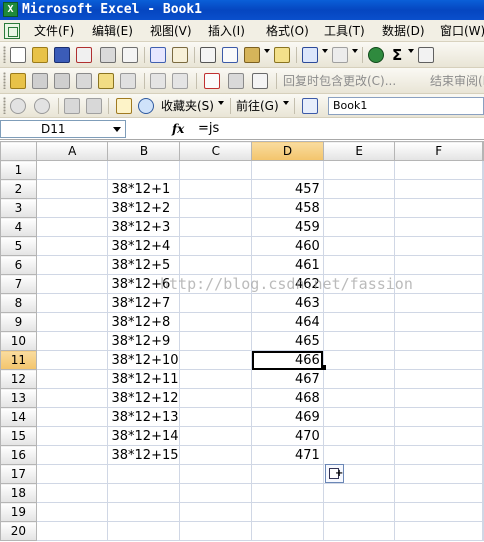 Image resolution: width=484 pixels, height=542 pixels. Describe the element at coordinates (144, 189) in the screenshot. I see `cell-b: 38*12+1` at that location.